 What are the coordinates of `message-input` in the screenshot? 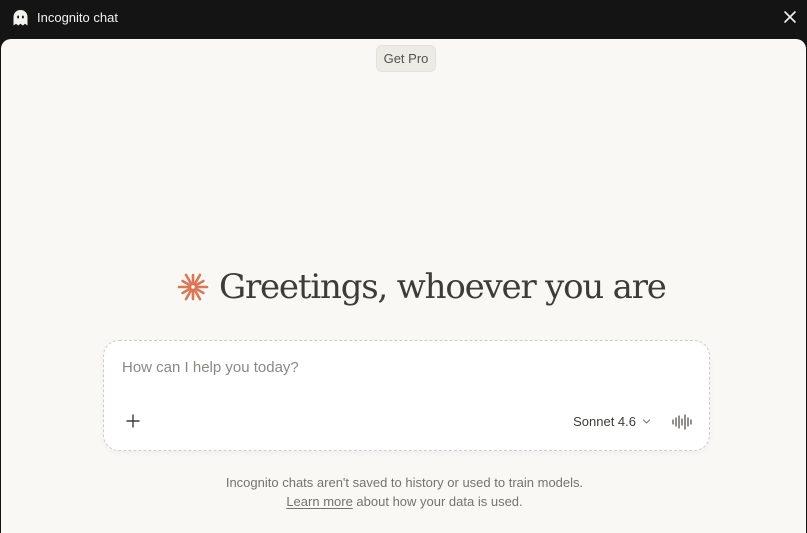 It's located at (392, 367).